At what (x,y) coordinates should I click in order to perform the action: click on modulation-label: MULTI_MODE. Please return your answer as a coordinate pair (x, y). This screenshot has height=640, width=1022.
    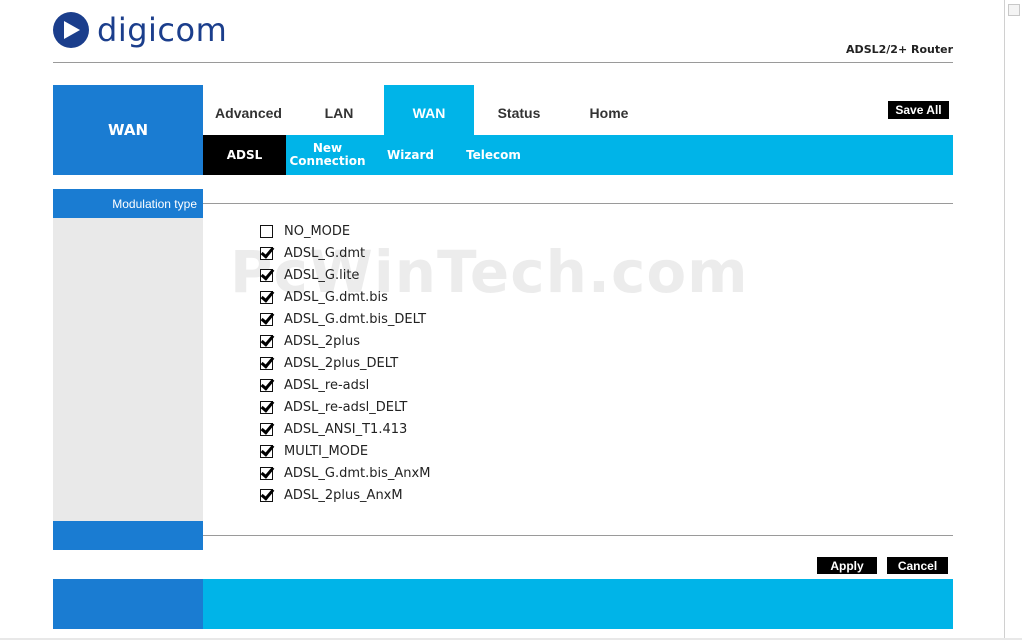
    Looking at the image, I should click on (326, 451).